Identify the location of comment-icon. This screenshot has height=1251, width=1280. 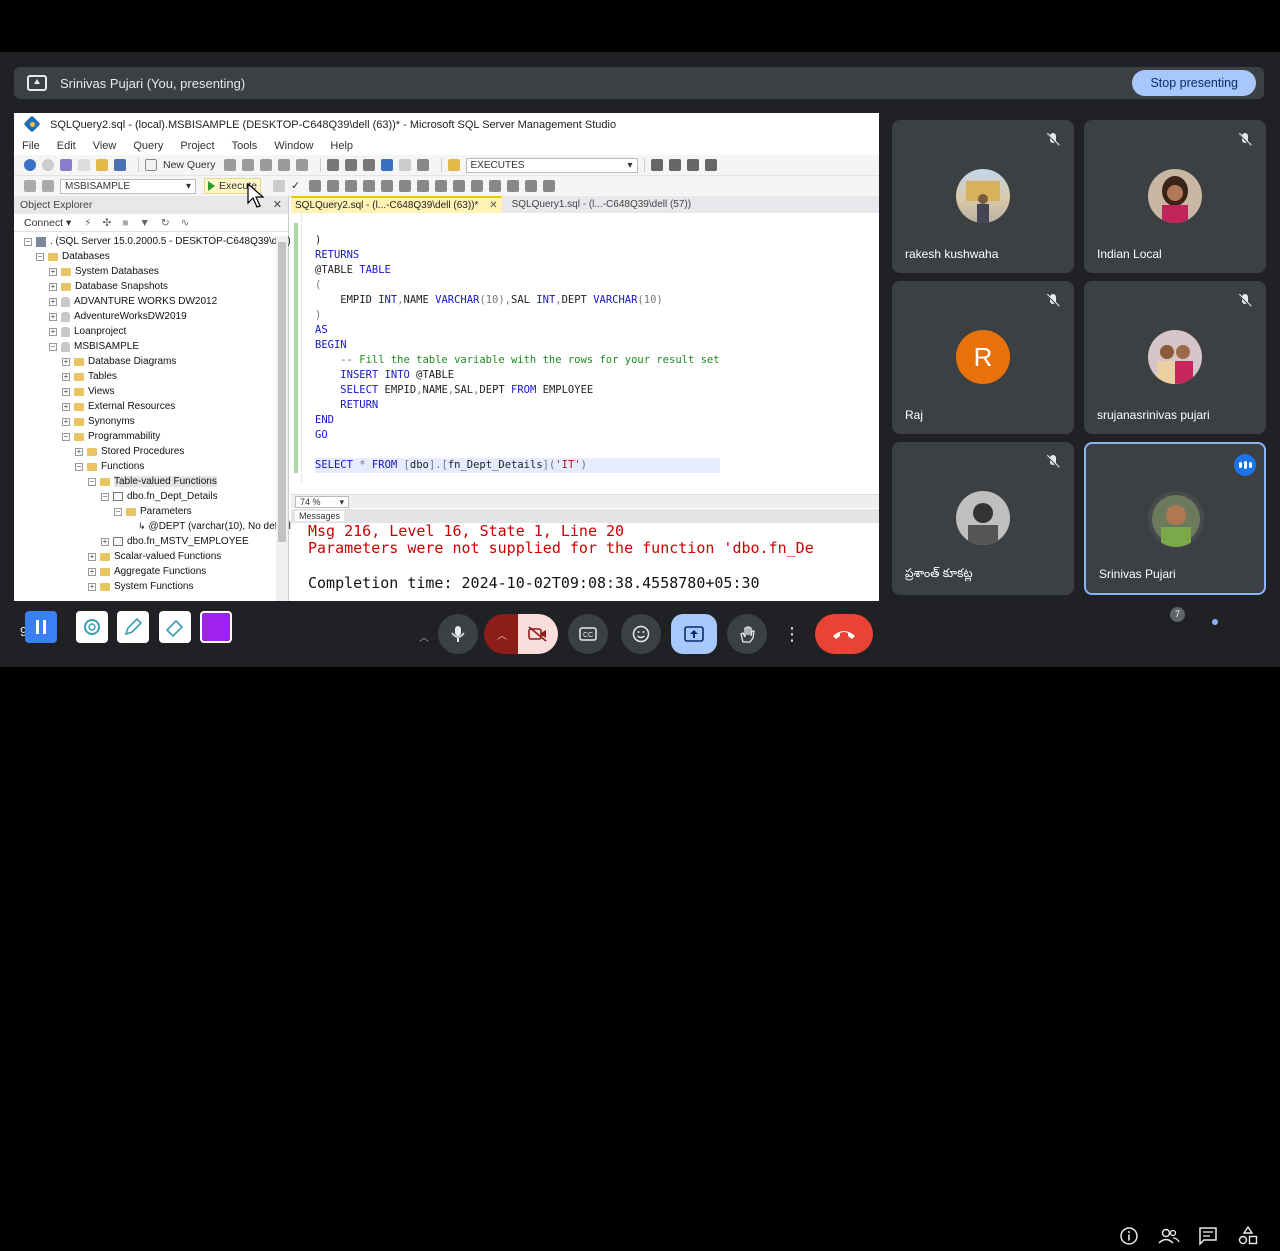
(476, 186).